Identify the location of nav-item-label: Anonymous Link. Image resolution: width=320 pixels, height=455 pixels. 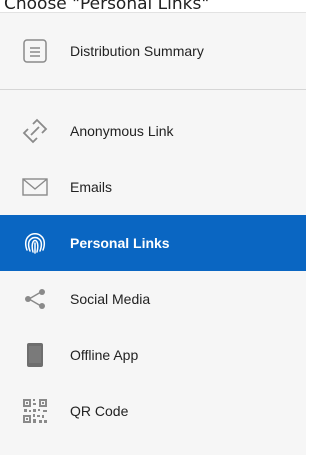
(122, 131).